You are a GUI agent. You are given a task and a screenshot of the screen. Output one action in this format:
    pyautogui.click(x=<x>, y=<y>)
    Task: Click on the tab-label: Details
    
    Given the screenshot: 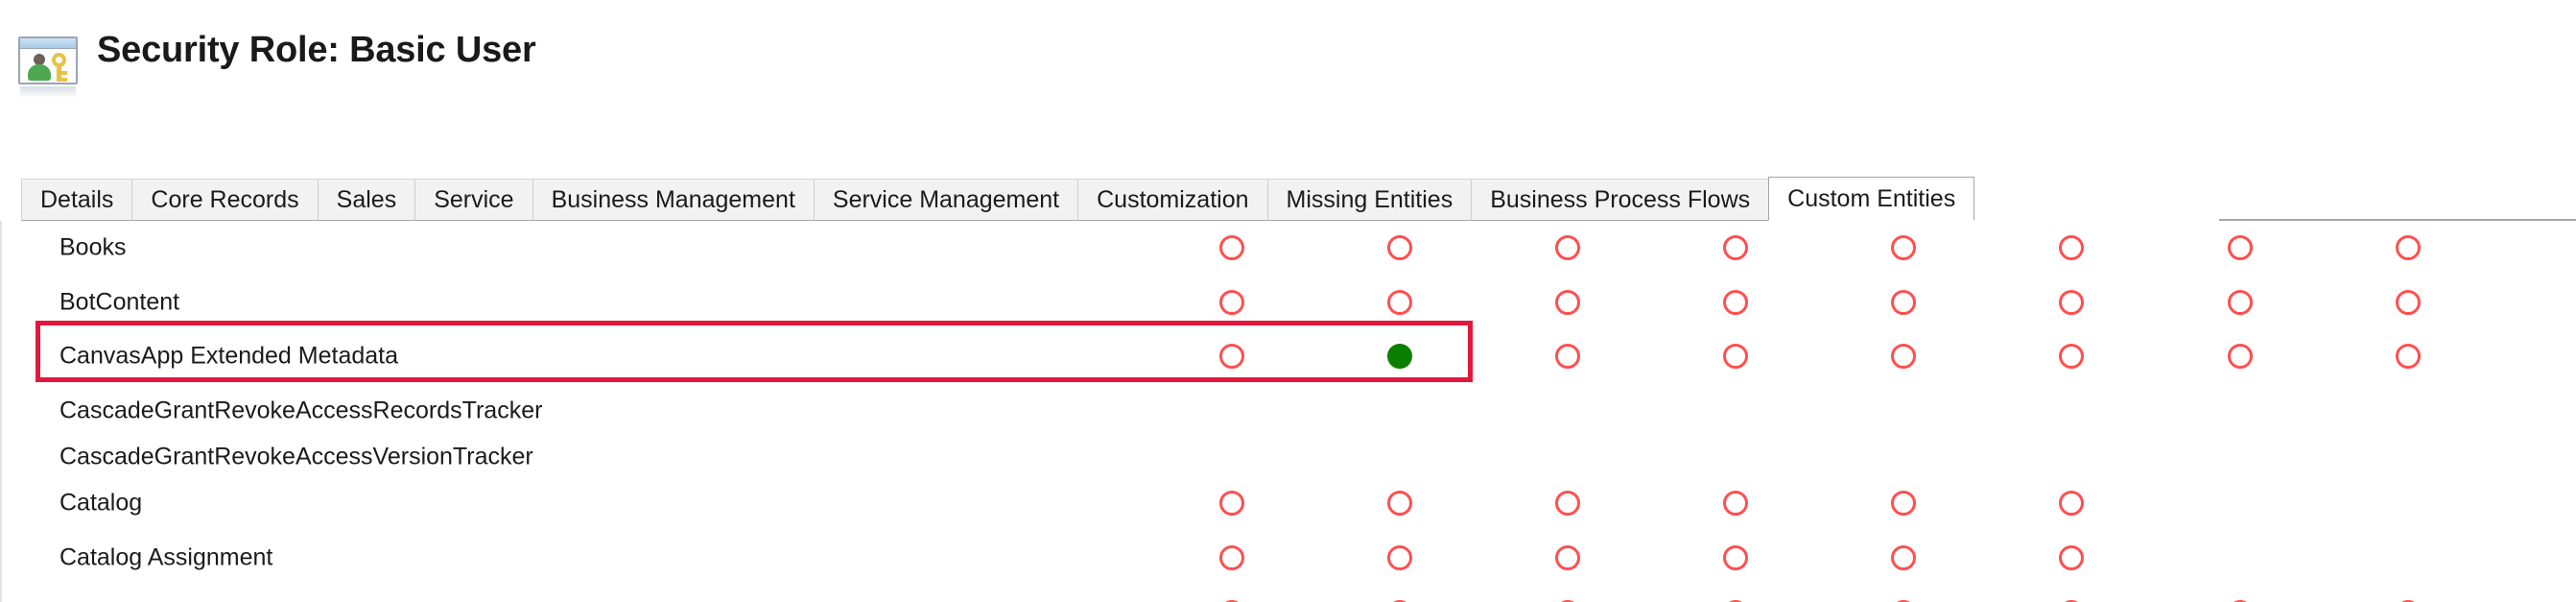 What is the action you would take?
    pyautogui.click(x=77, y=199)
    